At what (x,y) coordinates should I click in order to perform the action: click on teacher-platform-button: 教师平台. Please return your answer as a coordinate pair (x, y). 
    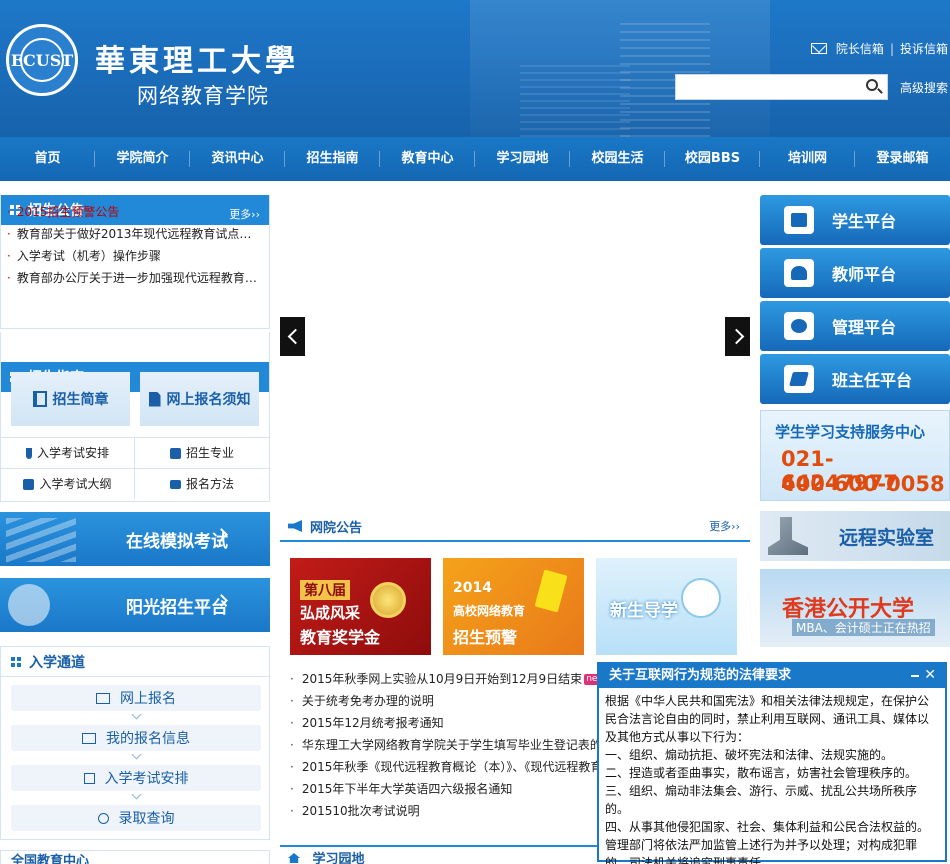
    Looking at the image, I should click on (855, 273).